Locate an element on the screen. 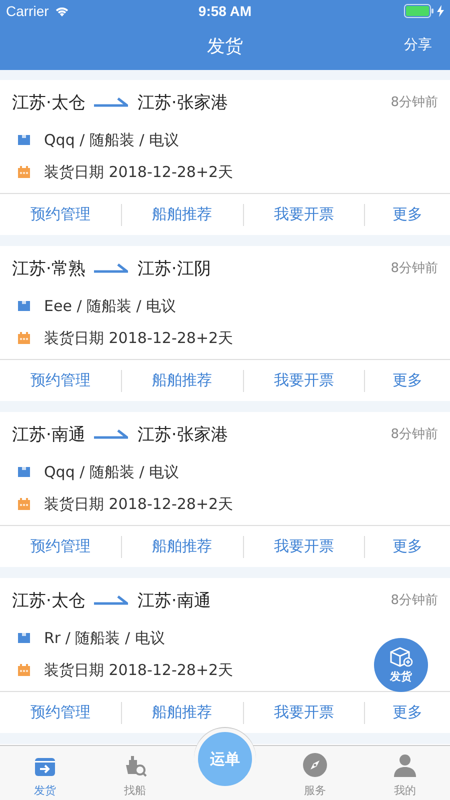 The height and width of the screenshot is (800, 450). wifi-icon is located at coordinates (62, 11).